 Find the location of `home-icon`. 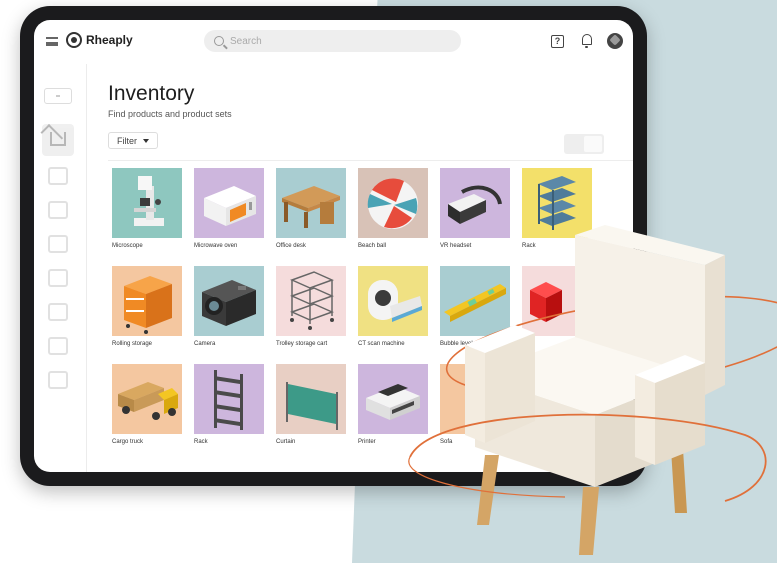

home-icon is located at coordinates (58, 139).